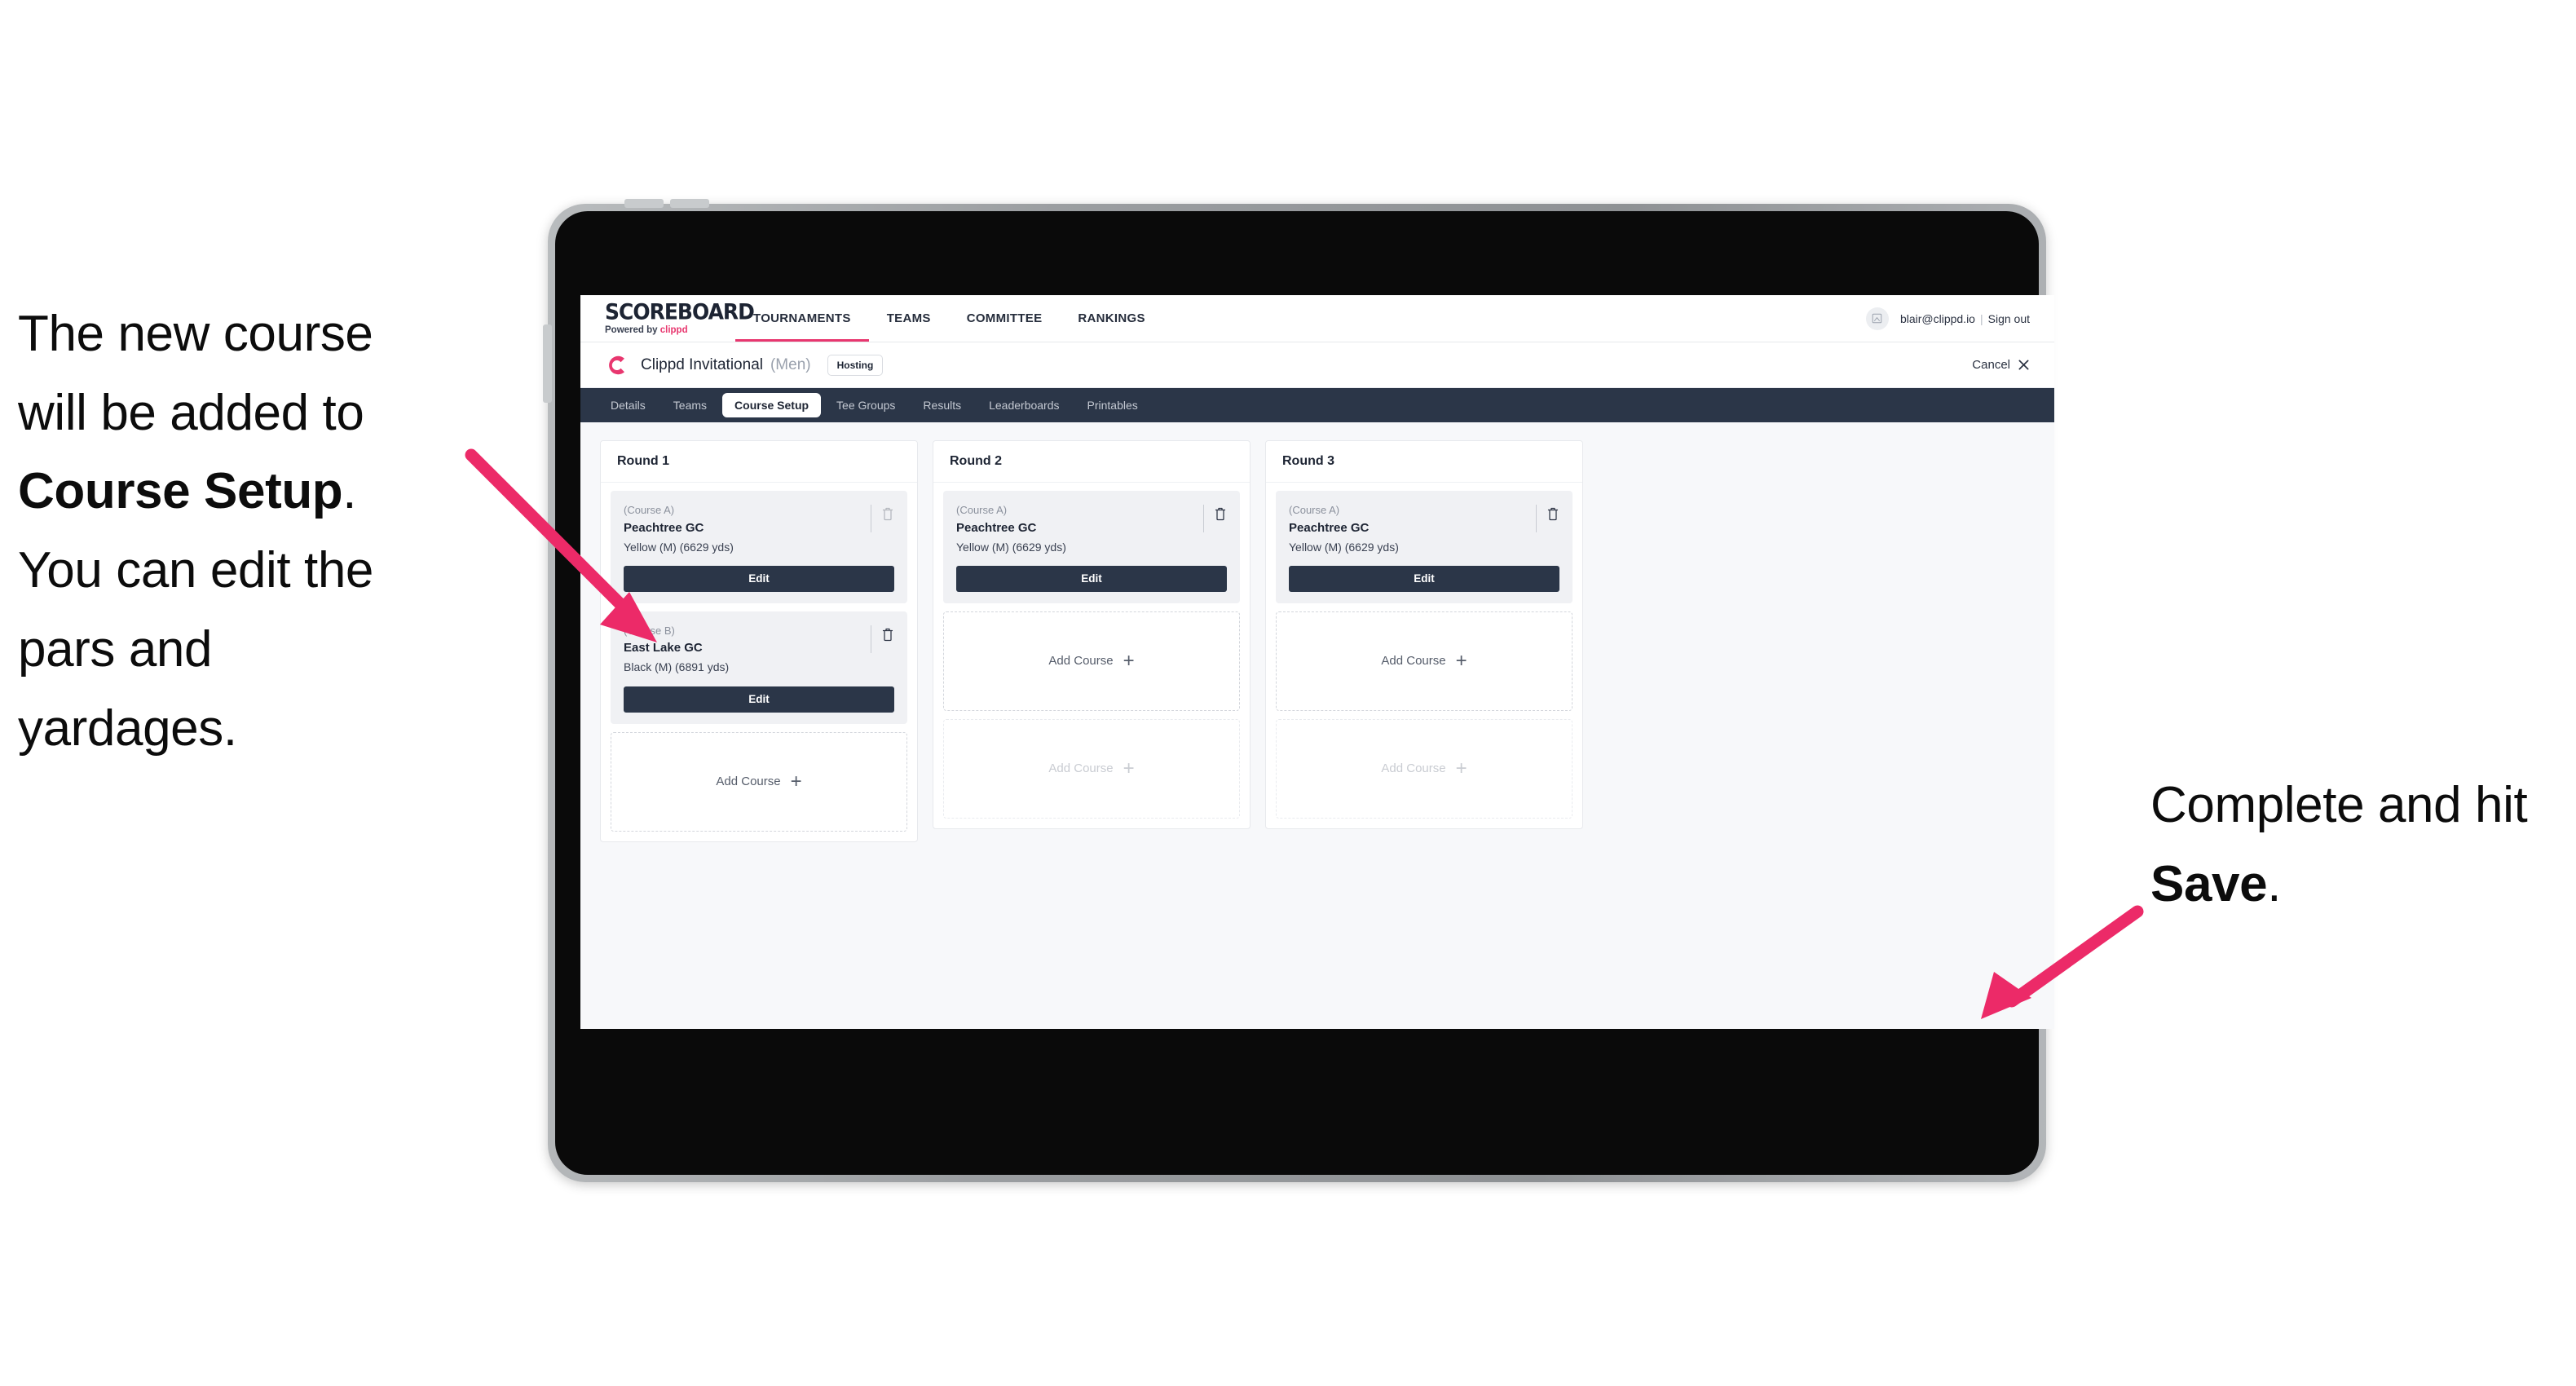  I want to click on account-area: blair@clippd.io | Sign out, so click(1959, 319).